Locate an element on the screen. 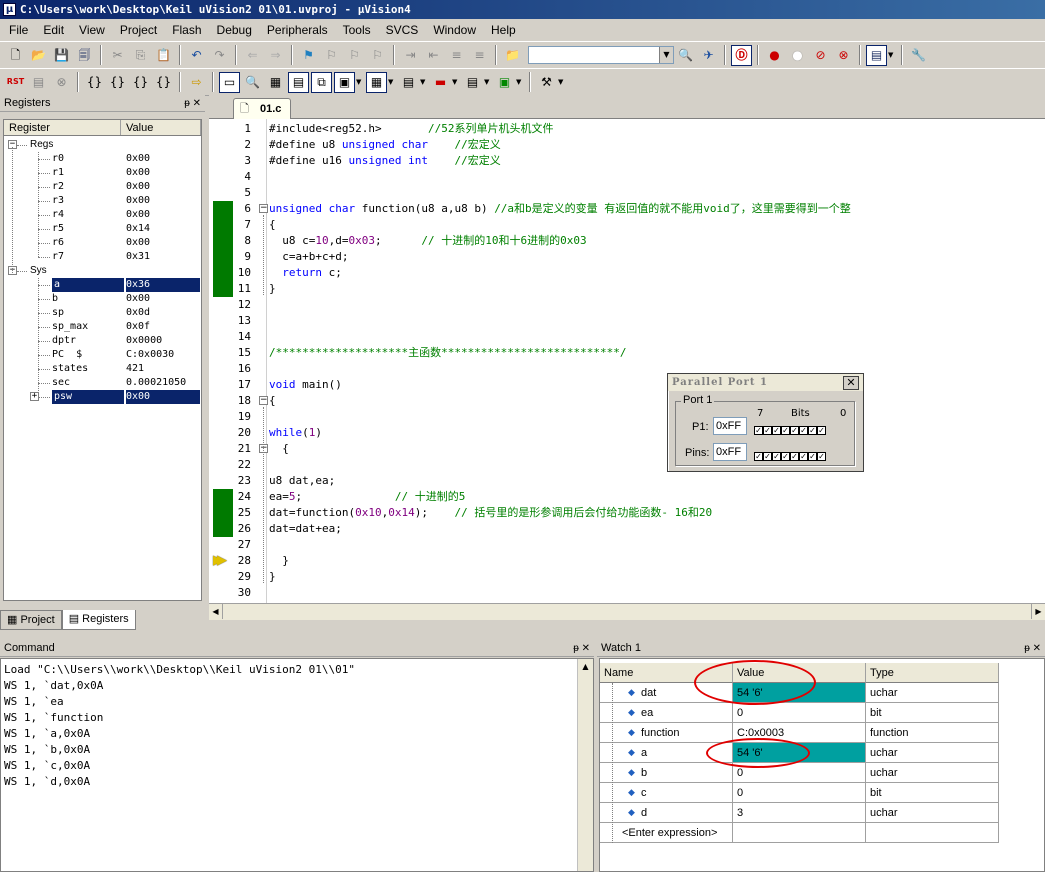 This screenshot has height=872, width=1045. show-next-statement-icon: ⇨ is located at coordinates (196, 82).